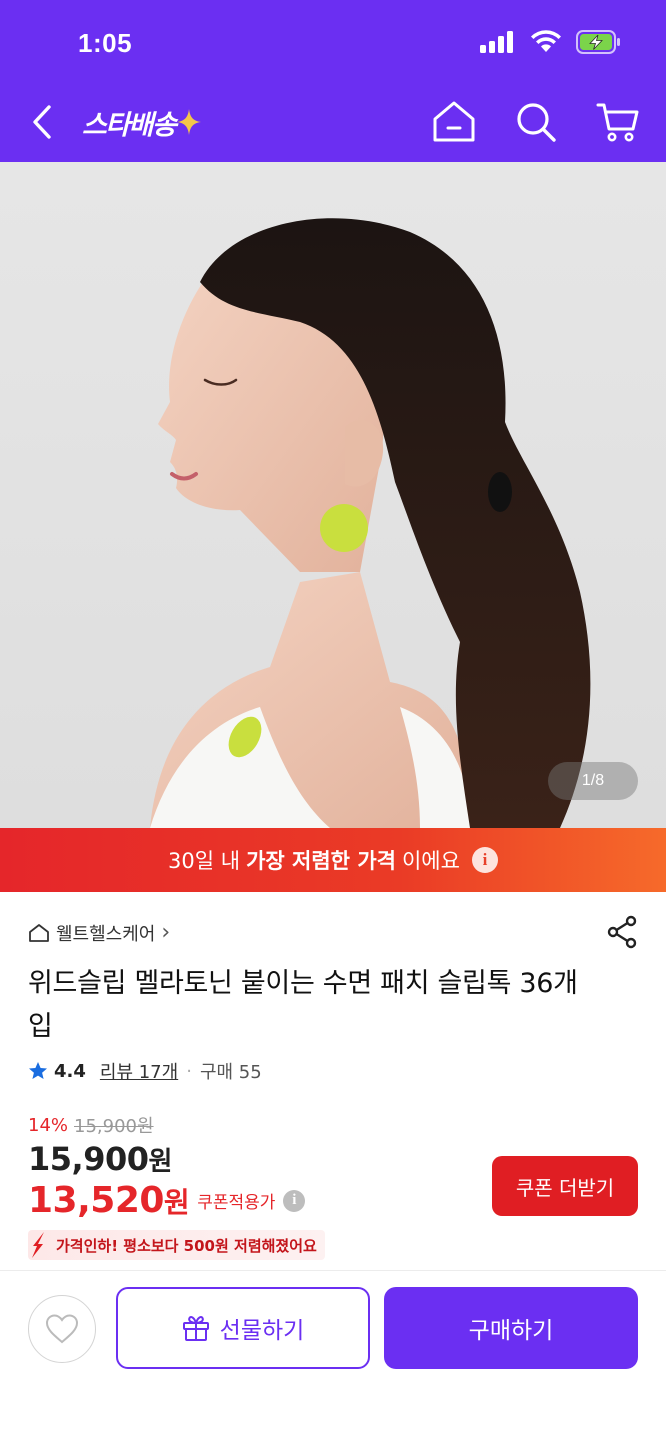 This screenshot has height=1440, width=666. Describe the element at coordinates (236, 1203) in the screenshot. I see `coupon-price-label: 쿠폰적용가` at that location.